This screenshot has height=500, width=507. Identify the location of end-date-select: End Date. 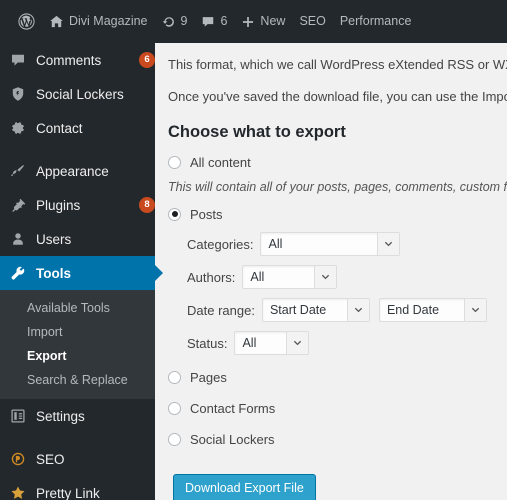
(432, 310).